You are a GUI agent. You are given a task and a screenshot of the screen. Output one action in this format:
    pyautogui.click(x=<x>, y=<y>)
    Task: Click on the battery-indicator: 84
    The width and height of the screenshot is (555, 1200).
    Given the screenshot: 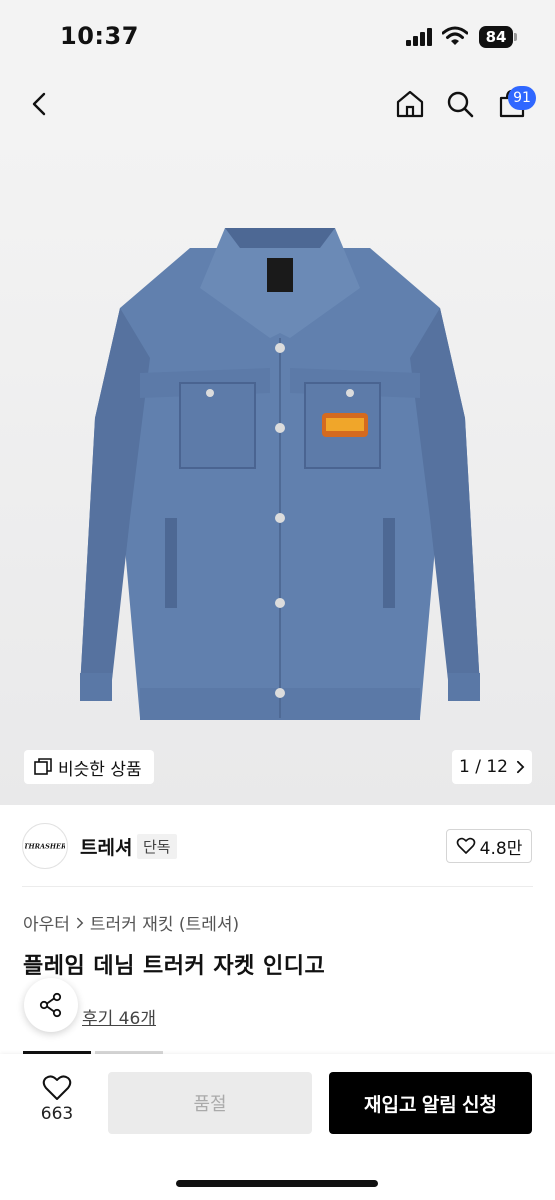 What is the action you would take?
    pyautogui.click(x=498, y=37)
    